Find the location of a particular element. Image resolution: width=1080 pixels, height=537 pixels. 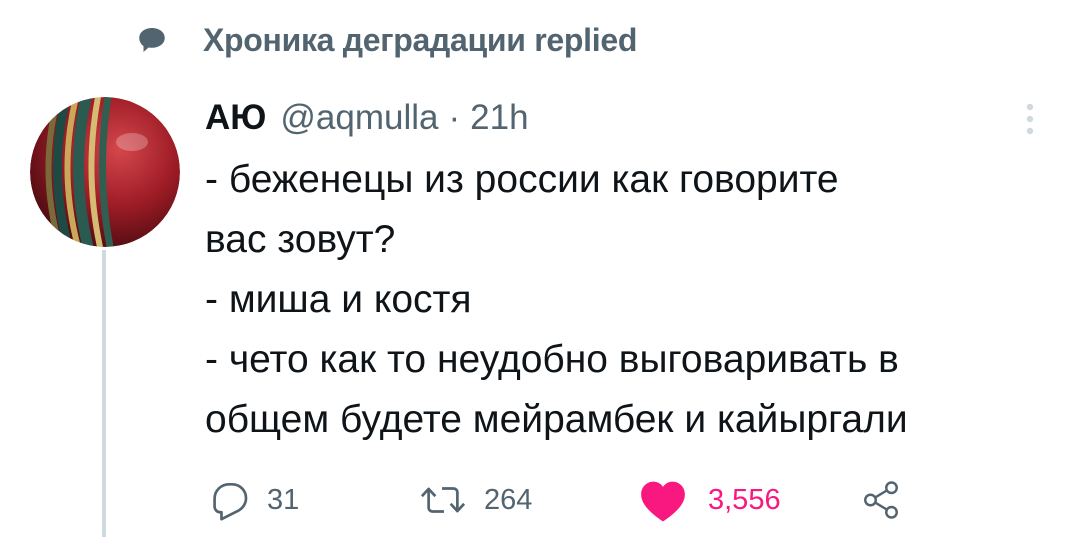

retweet-button: 264 is located at coordinates (475, 500).